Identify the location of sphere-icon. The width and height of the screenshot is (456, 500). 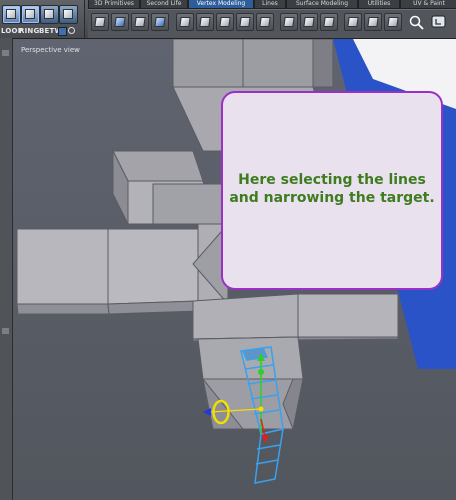
(225, 22).